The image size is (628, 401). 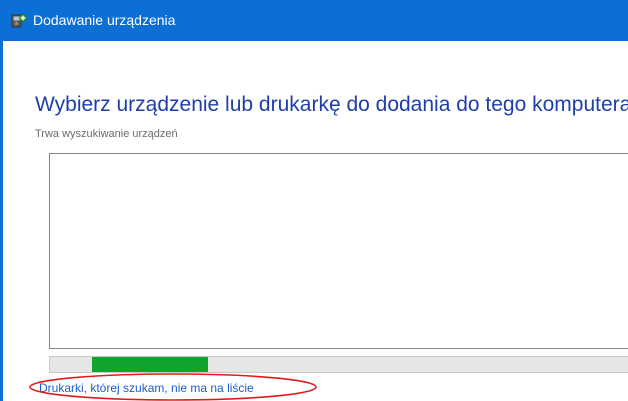 What do you see at coordinates (106, 134) in the screenshot?
I see `search-status-text: Trwa wyszukiwanie urządzeń` at bounding box center [106, 134].